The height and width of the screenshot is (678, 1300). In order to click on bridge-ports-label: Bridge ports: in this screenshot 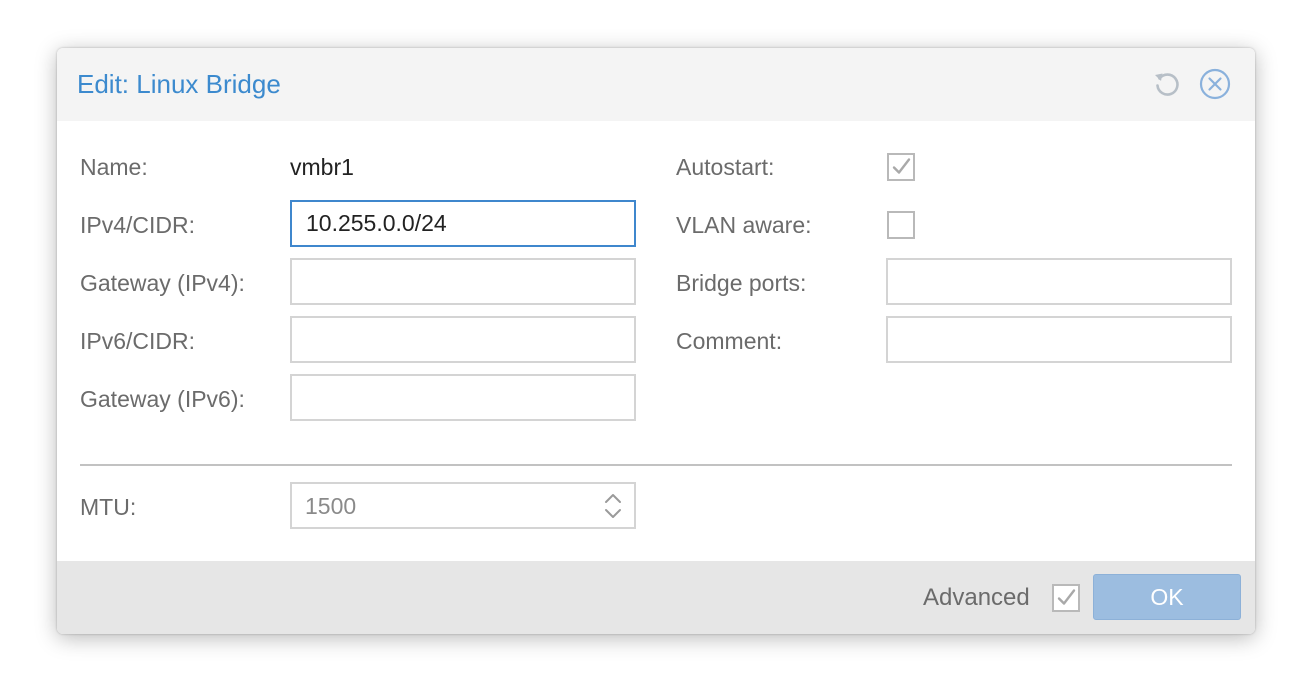, I will do `click(741, 283)`.